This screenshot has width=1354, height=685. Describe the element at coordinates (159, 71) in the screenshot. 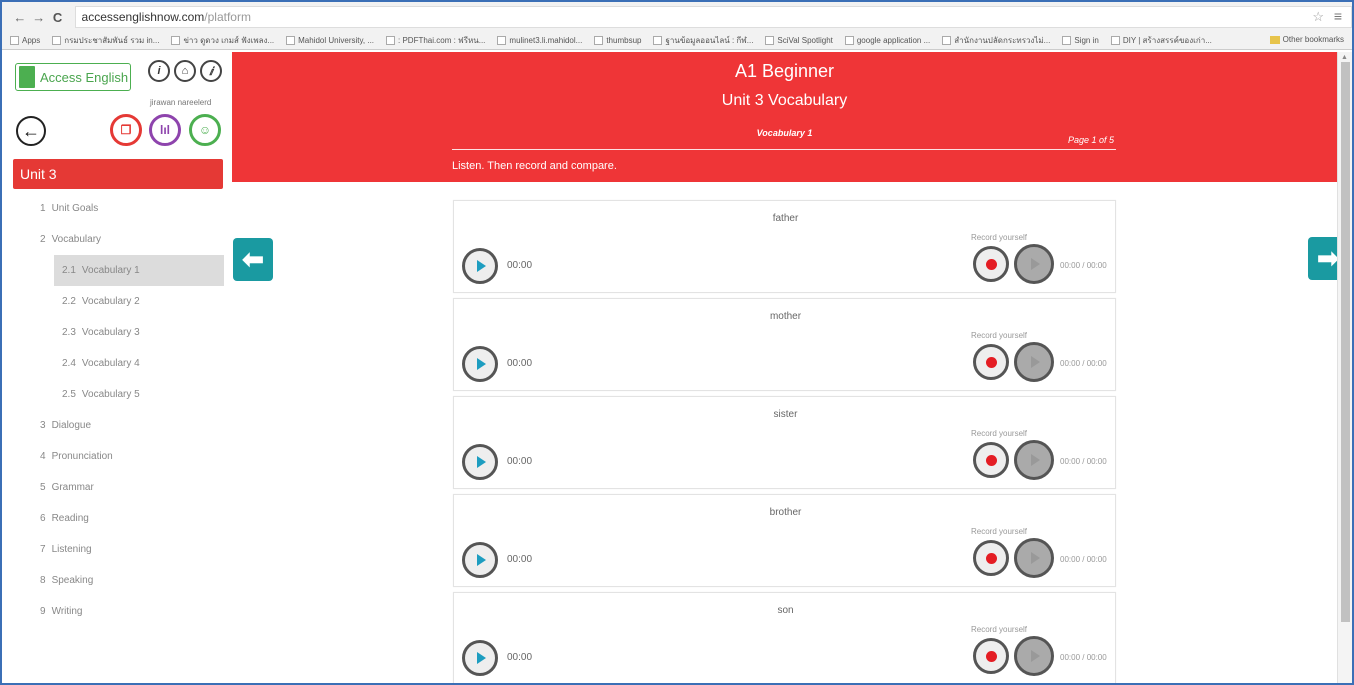

I see `info-icon: i` at that location.